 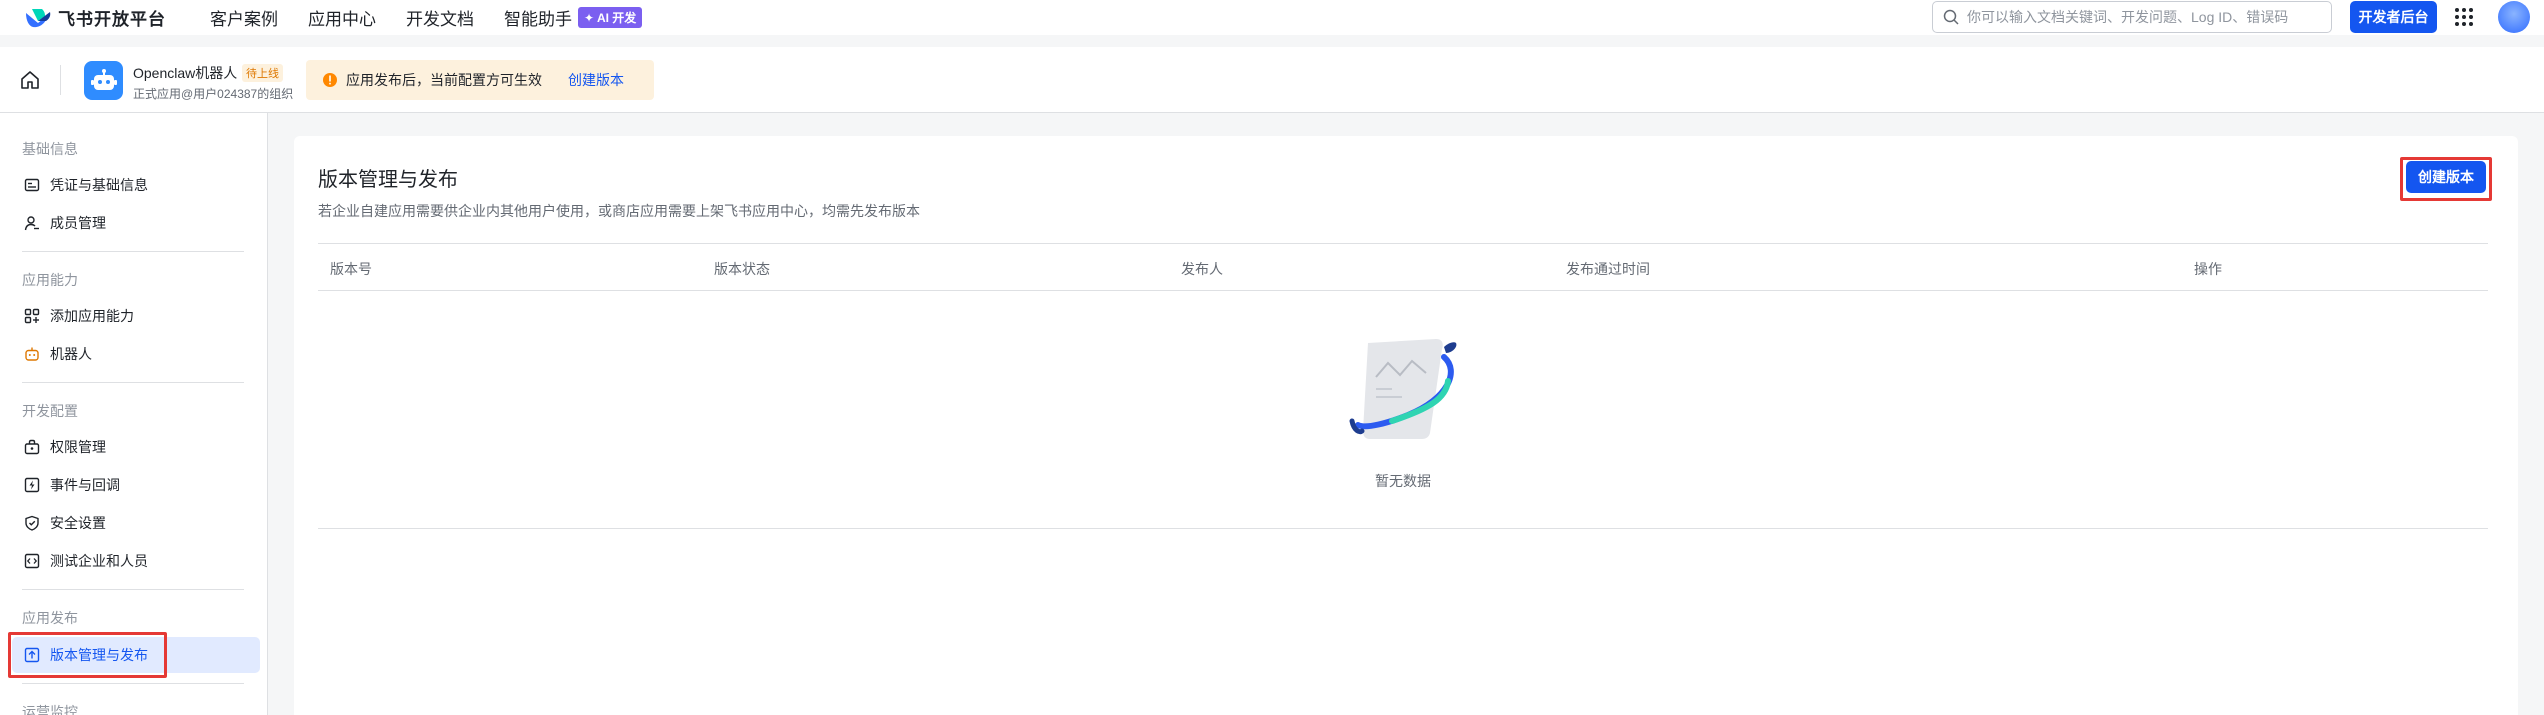 What do you see at coordinates (330, 80) in the screenshot?
I see `warning-icon` at bounding box center [330, 80].